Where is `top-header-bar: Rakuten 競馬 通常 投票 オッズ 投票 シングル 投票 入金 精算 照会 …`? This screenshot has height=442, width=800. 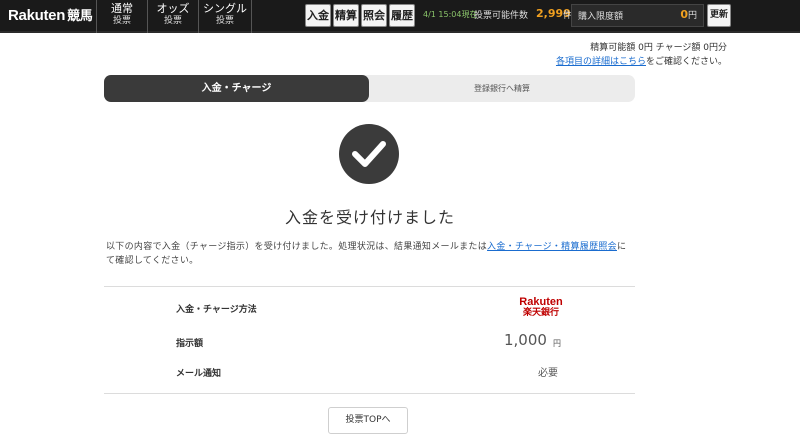
top-header-bar: Rakuten 競馬 通常 投票 オッズ 投票 シングル 投票 入金 精算 照会 … is located at coordinates (400, 16).